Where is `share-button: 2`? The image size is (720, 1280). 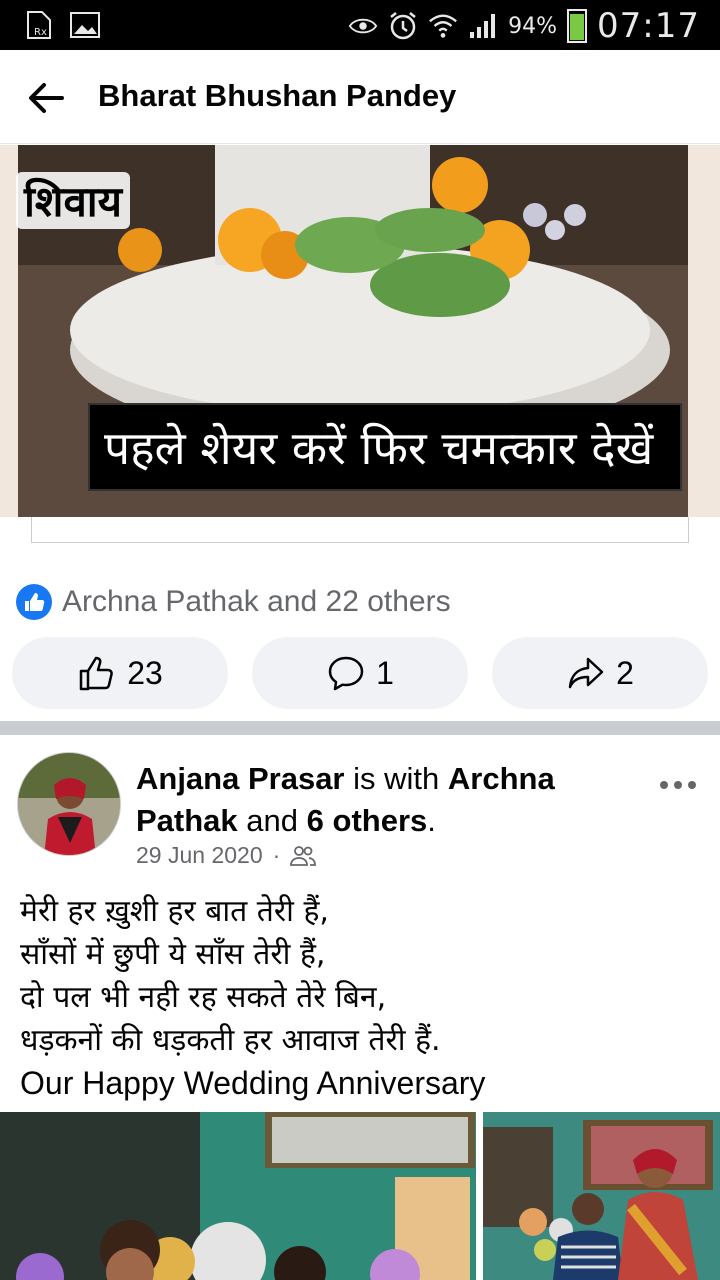
share-button: 2 is located at coordinates (600, 673).